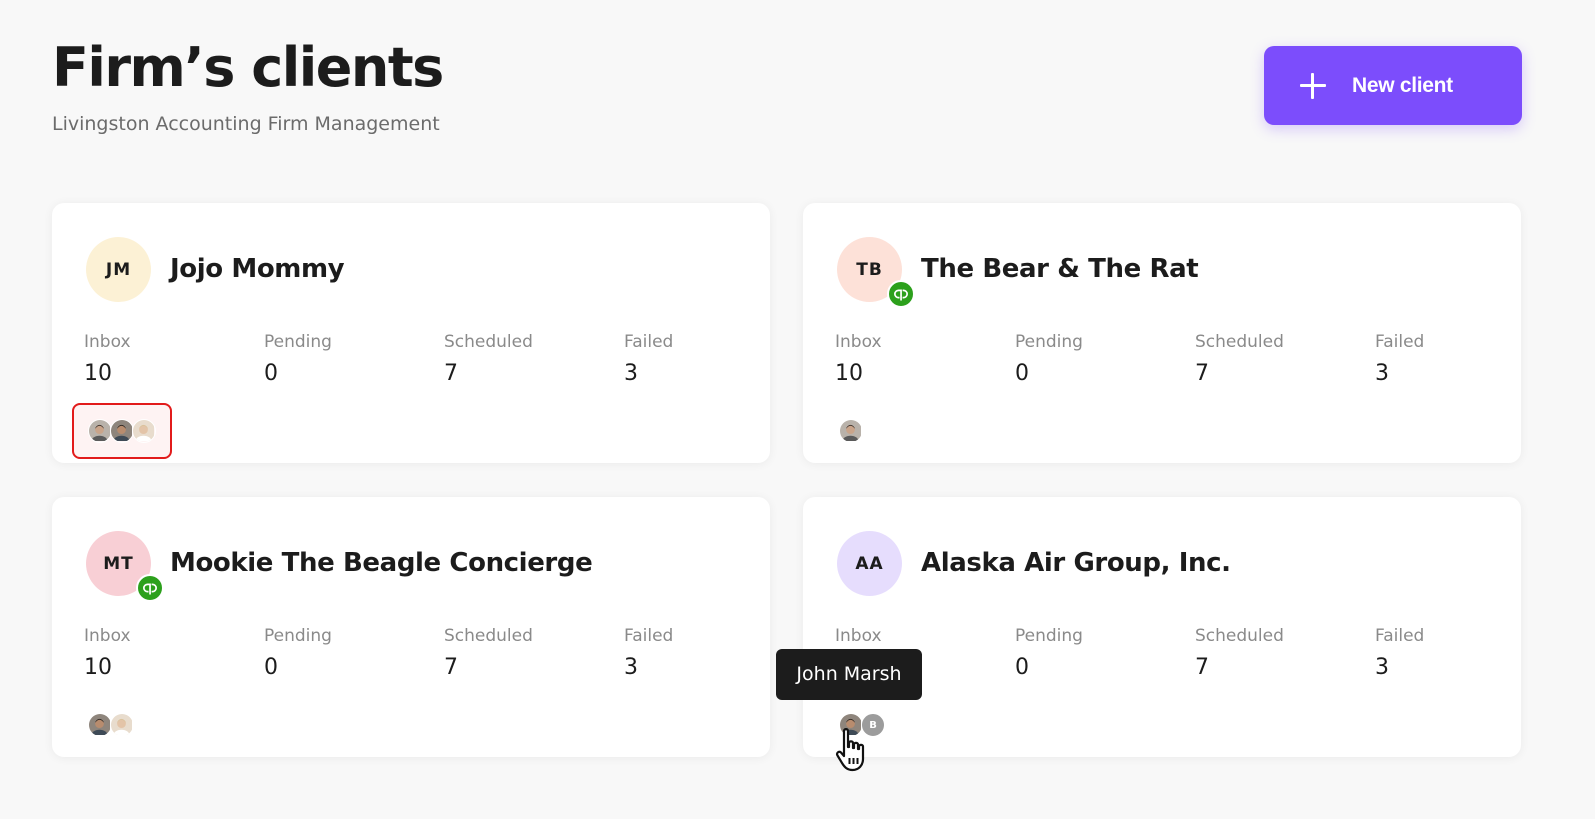 This screenshot has height=819, width=1595. What do you see at coordinates (1060, 269) in the screenshot?
I see `client-name: The Bear & The Rat` at bounding box center [1060, 269].